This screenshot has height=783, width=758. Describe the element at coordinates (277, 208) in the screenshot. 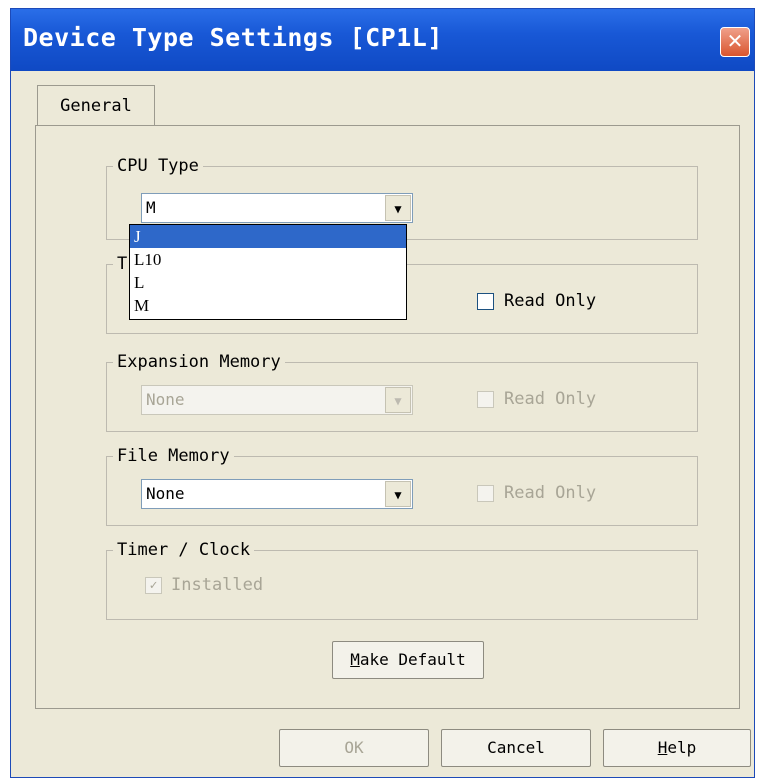

I see `cpu-type-select: M ▼` at that location.